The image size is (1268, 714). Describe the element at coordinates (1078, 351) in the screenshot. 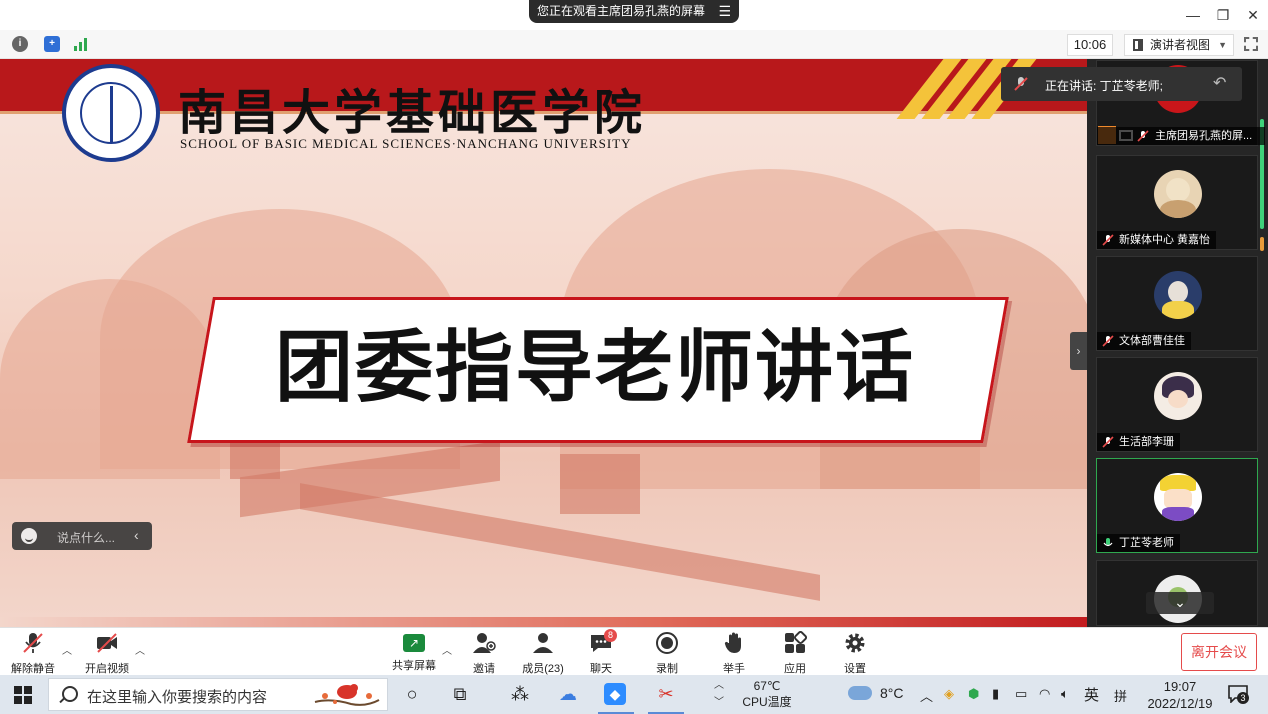

I see `collapse-panel-button: ›` at that location.